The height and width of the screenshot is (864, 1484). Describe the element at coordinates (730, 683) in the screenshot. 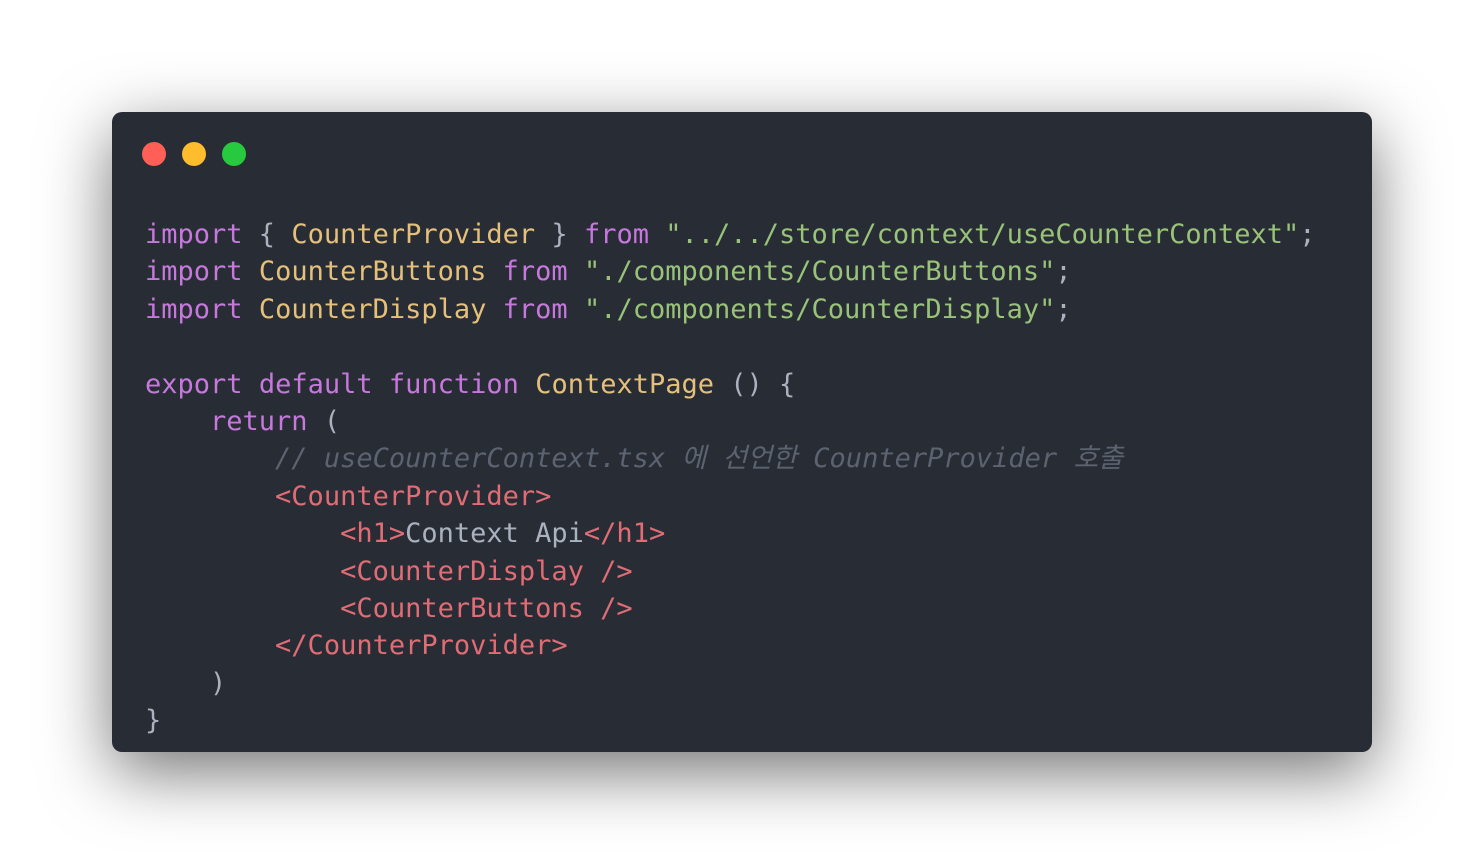

I see `code-line: )` at that location.